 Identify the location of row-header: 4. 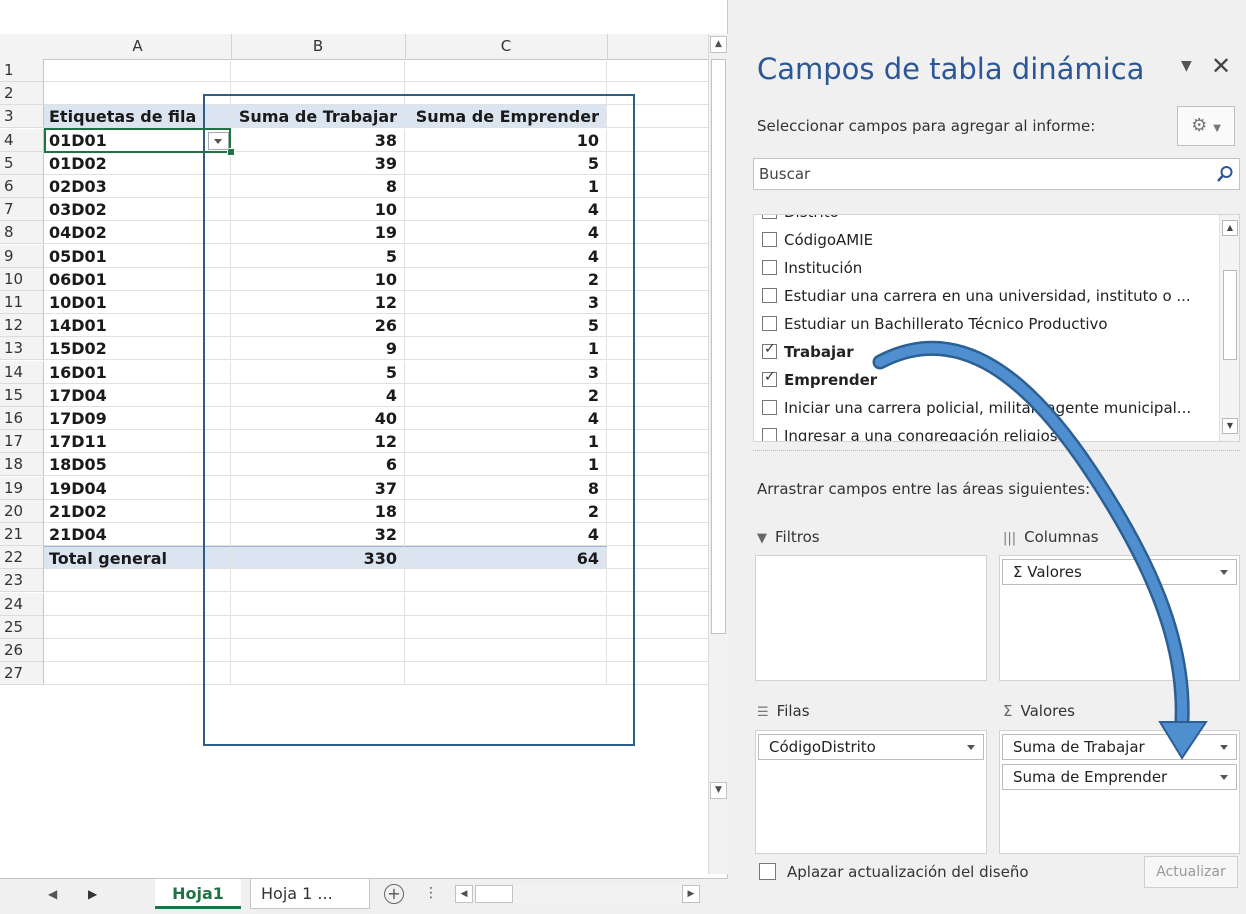
(22, 140).